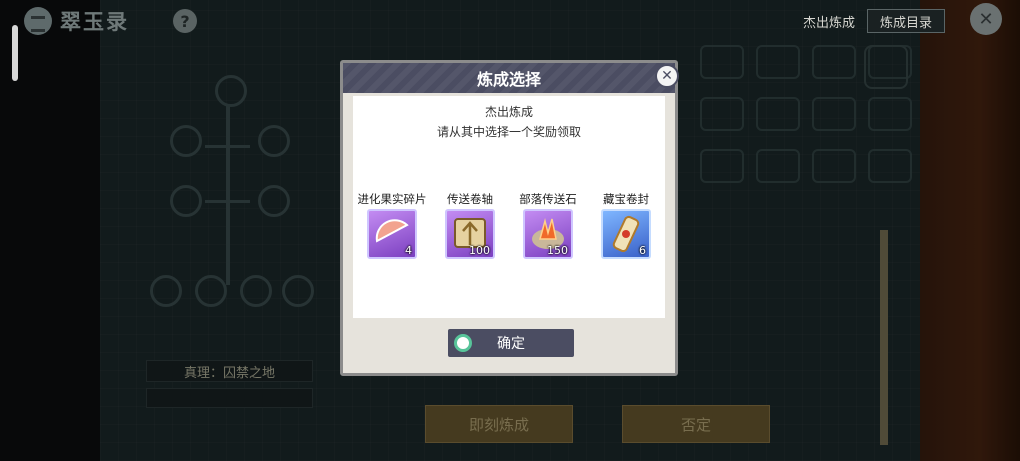 Image resolution: width=1020 pixels, height=461 pixels. Describe the element at coordinates (479, 250) in the screenshot. I see `reward-count: 100` at that location.